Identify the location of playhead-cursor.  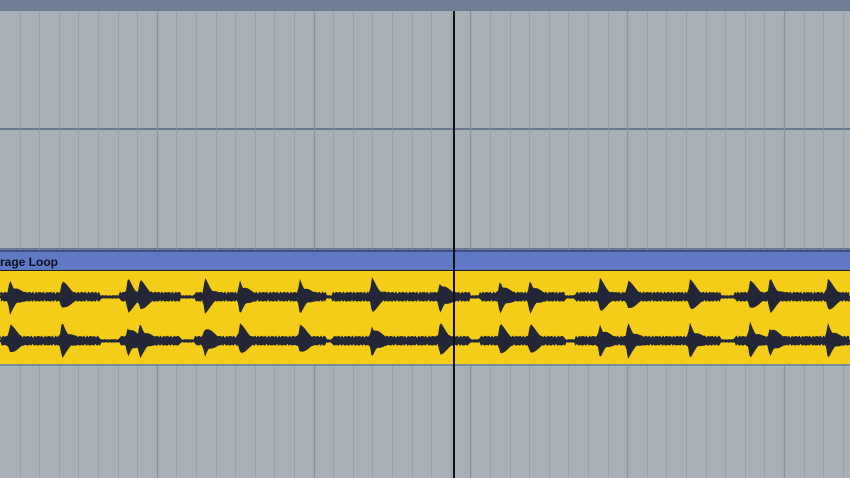
(454, 244).